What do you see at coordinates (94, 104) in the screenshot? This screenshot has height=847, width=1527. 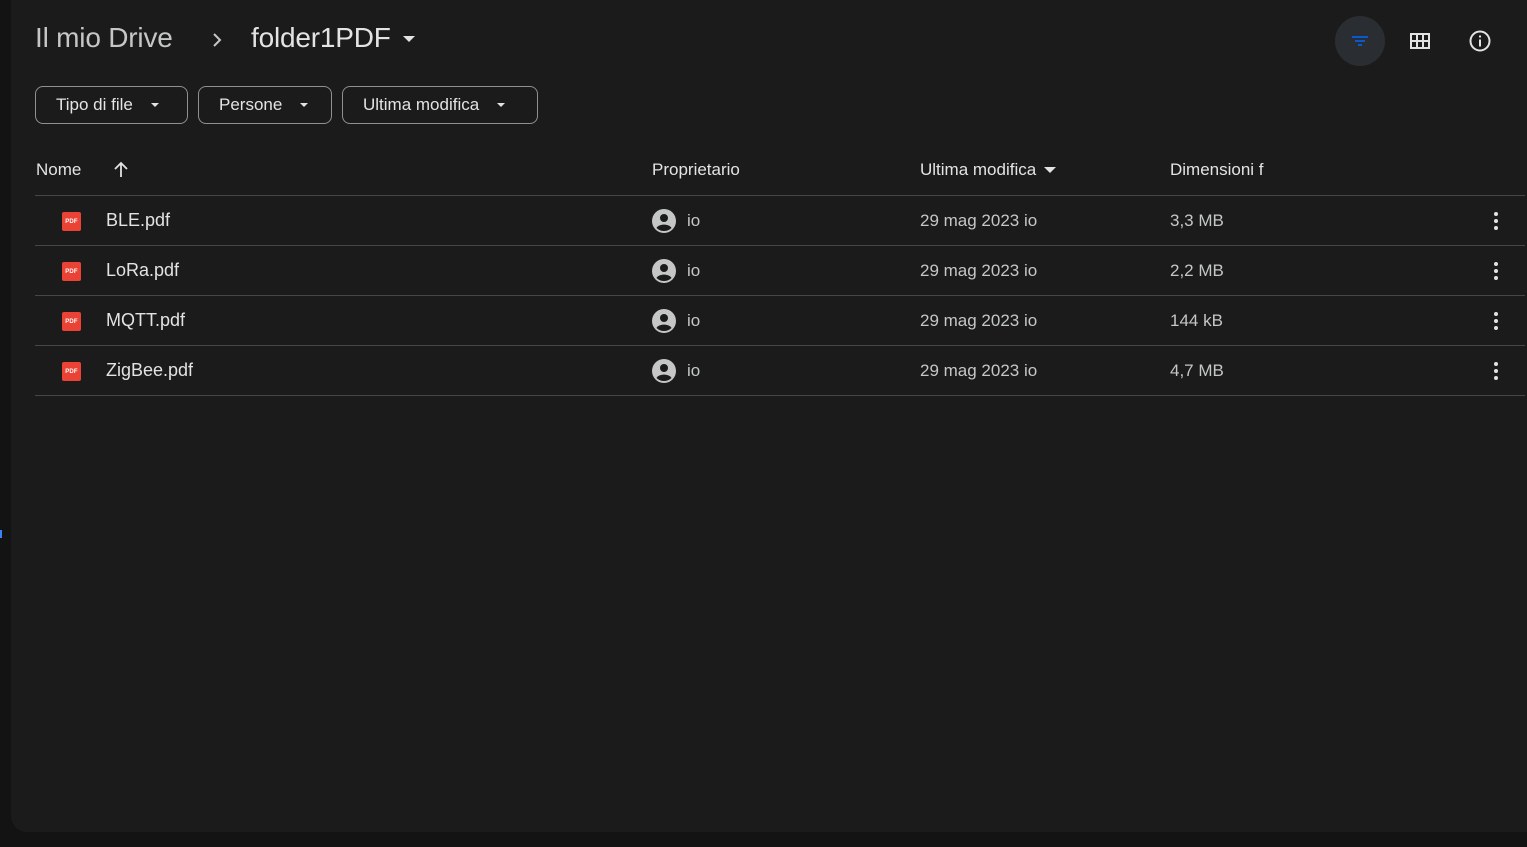 I see `file-type-filter-label: Tipo di file` at bounding box center [94, 104].